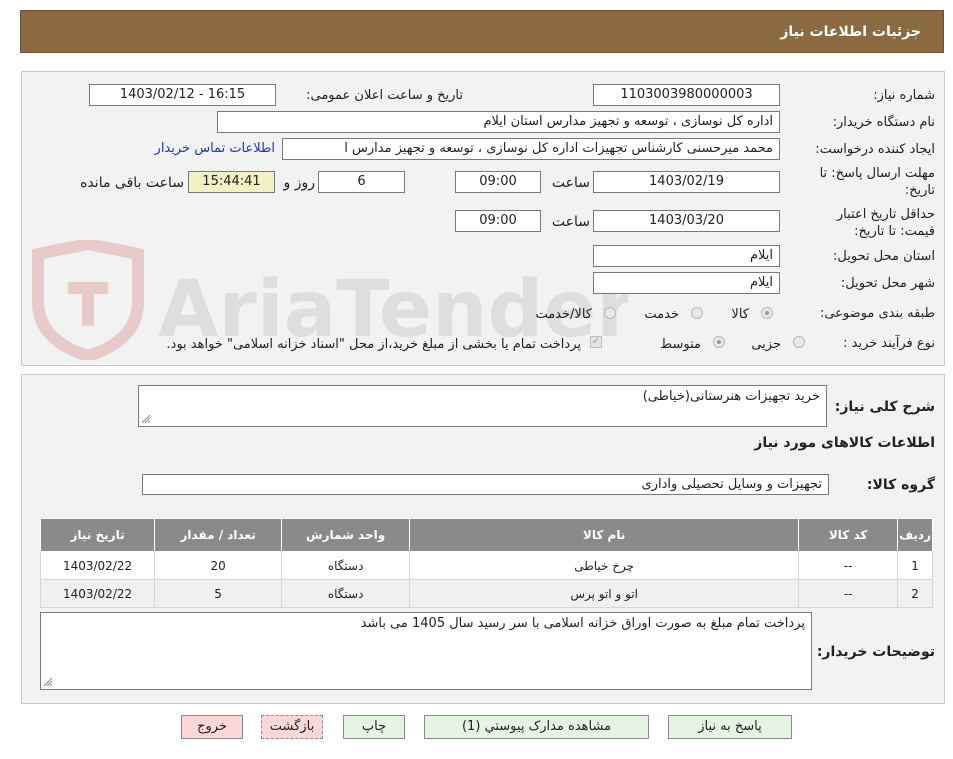 Image resolution: width=953 pixels, height=759 pixels. What do you see at coordinates (485, 484) in the screenshot?
I see `goods-group-field: تجهیزات و وسایل تحصیلی واداری` at bounding box center [485, 484].